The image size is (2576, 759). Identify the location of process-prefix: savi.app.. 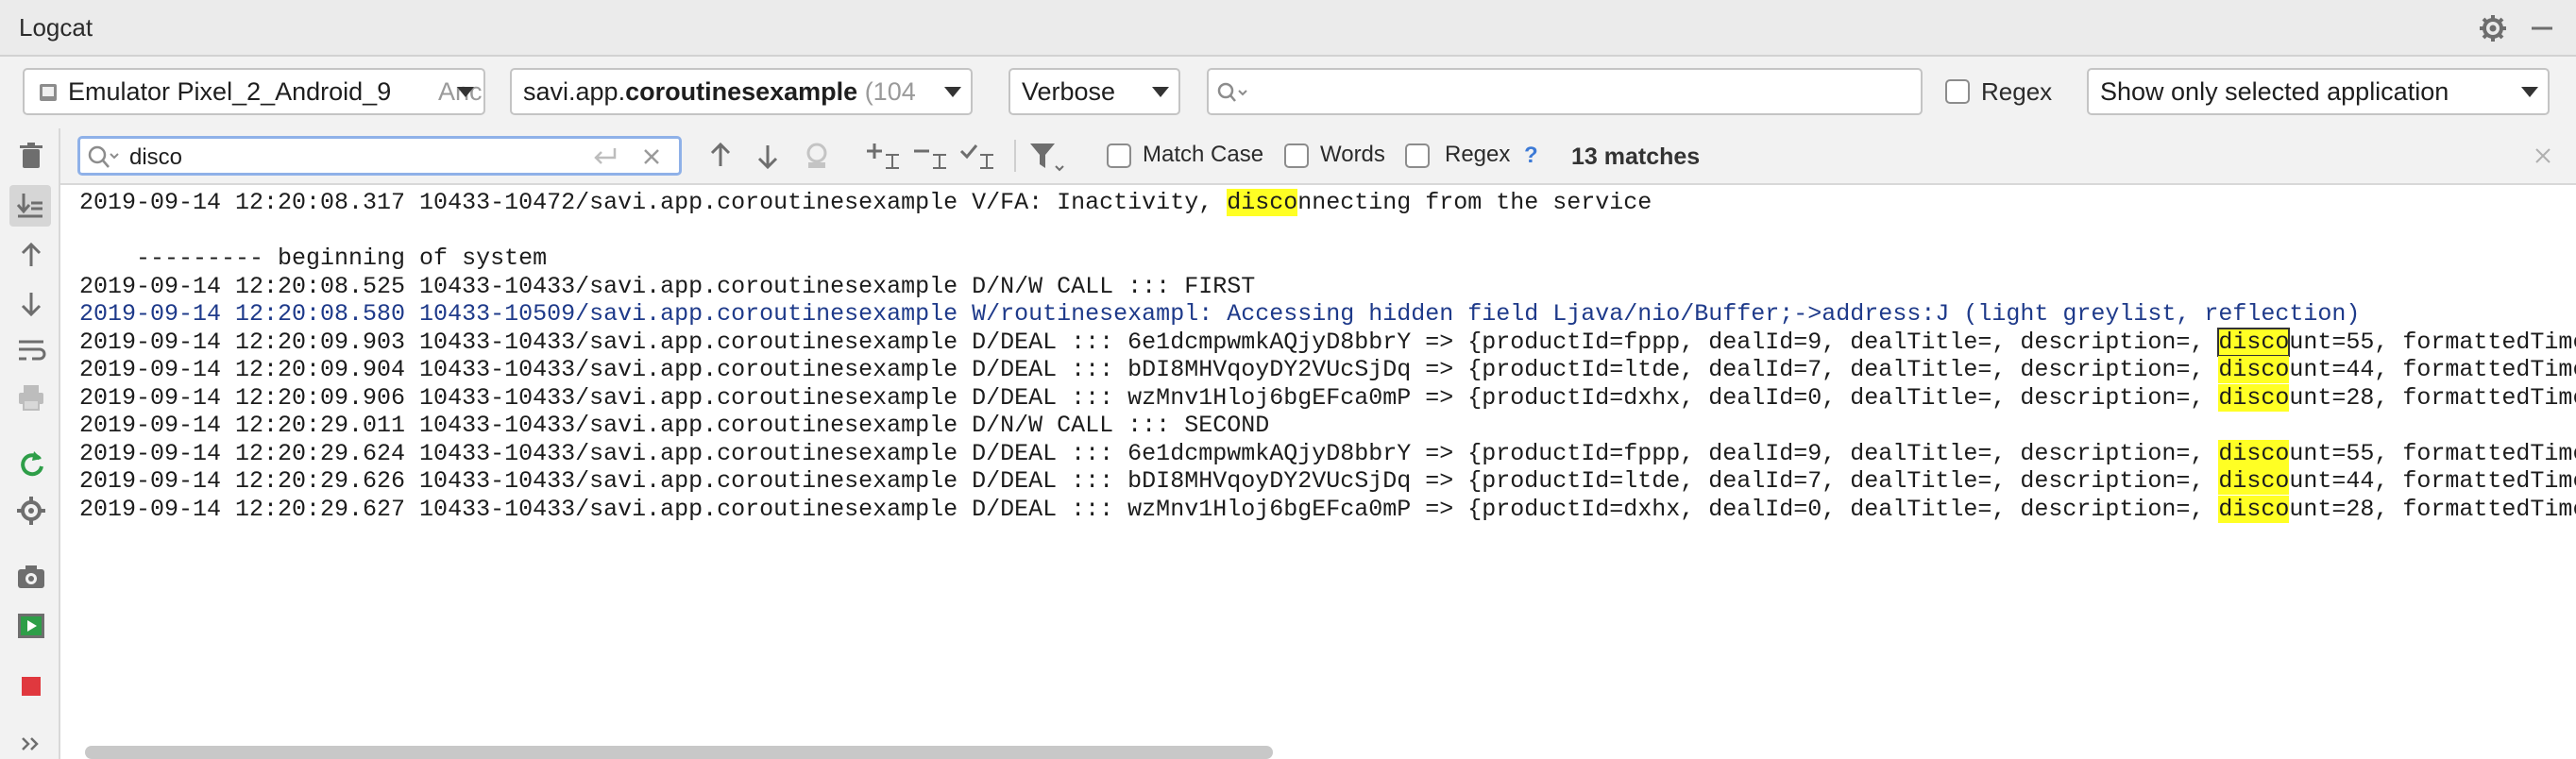
(574, 92).